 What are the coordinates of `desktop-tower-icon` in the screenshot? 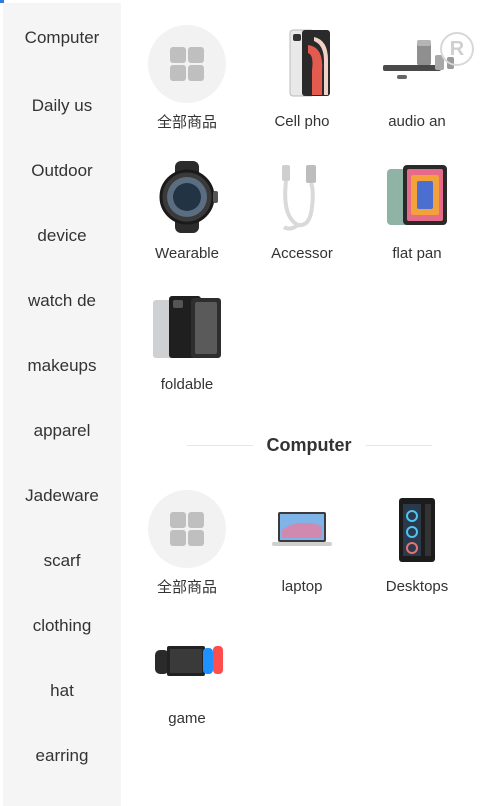 It's located at (417, 530).